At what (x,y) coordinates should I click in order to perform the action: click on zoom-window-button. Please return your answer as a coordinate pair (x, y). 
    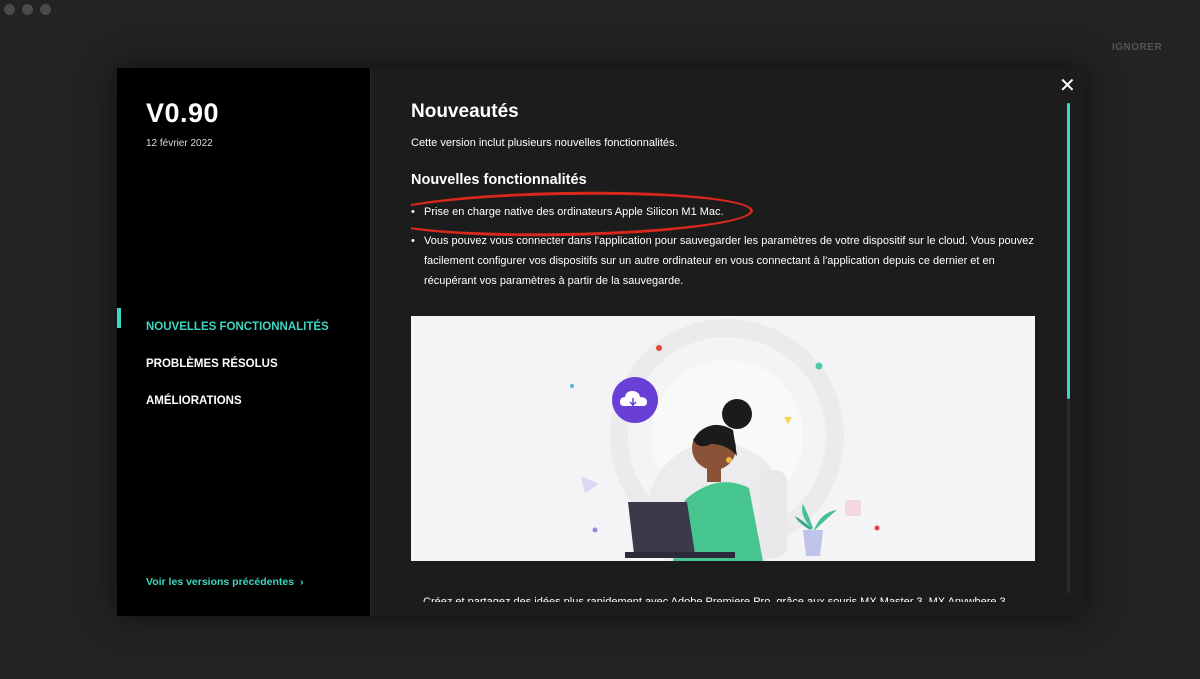
    Looking at the image, I should click on (45, 9).